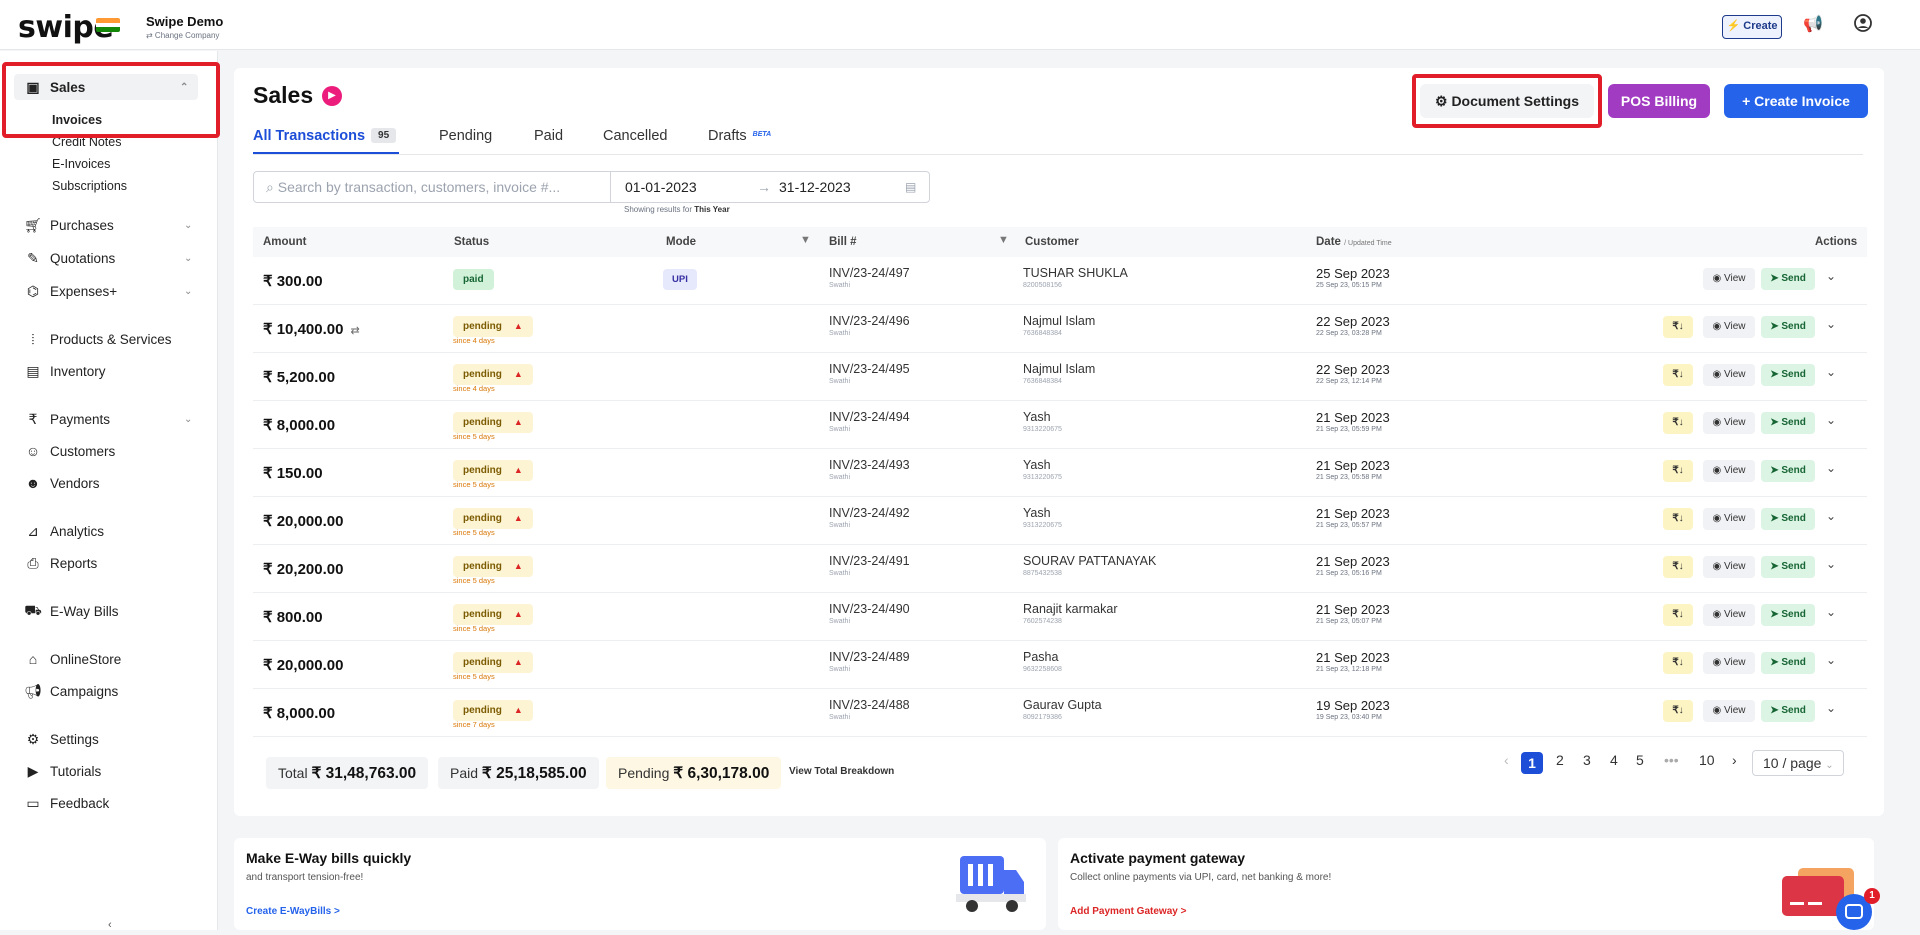  What do you see at coordinates (110, 925) in the screenshot?
I see `collapse-sidebar-icon: ‹` at bounding box center [110, 925].